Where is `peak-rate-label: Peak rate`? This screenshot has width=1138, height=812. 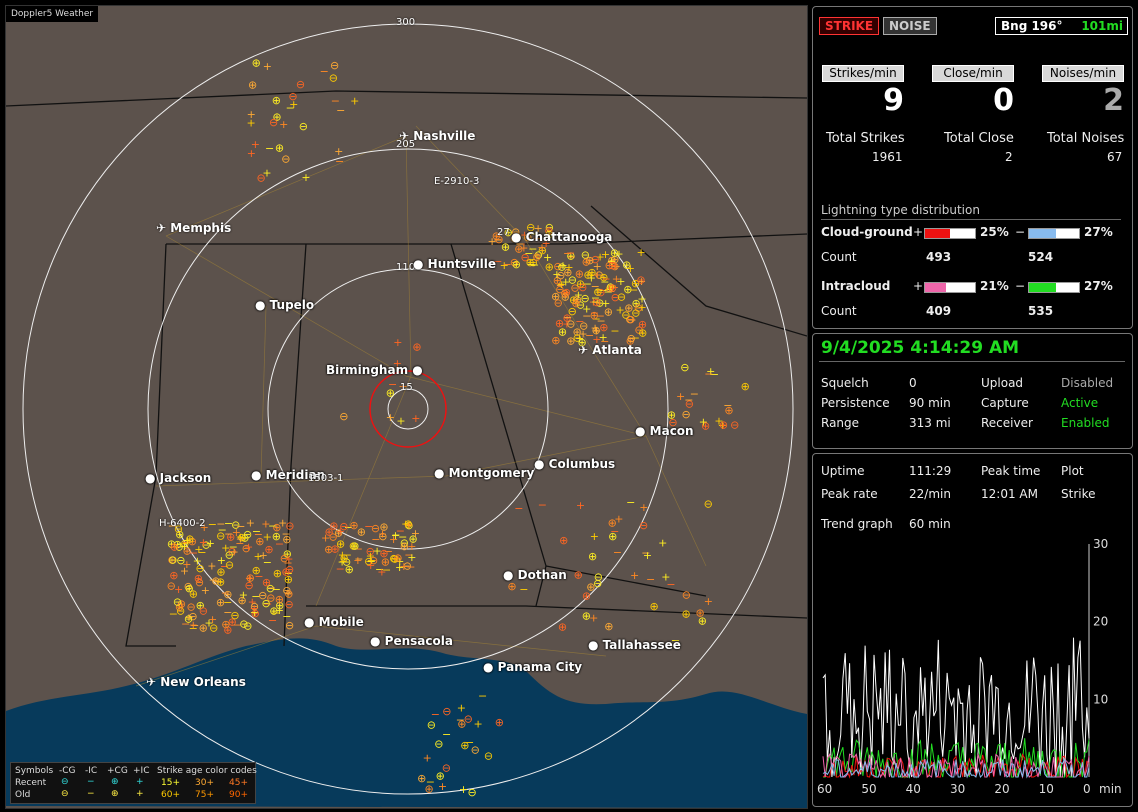
peak-rate-label: Peak rate is located at coordinates (849, 494).